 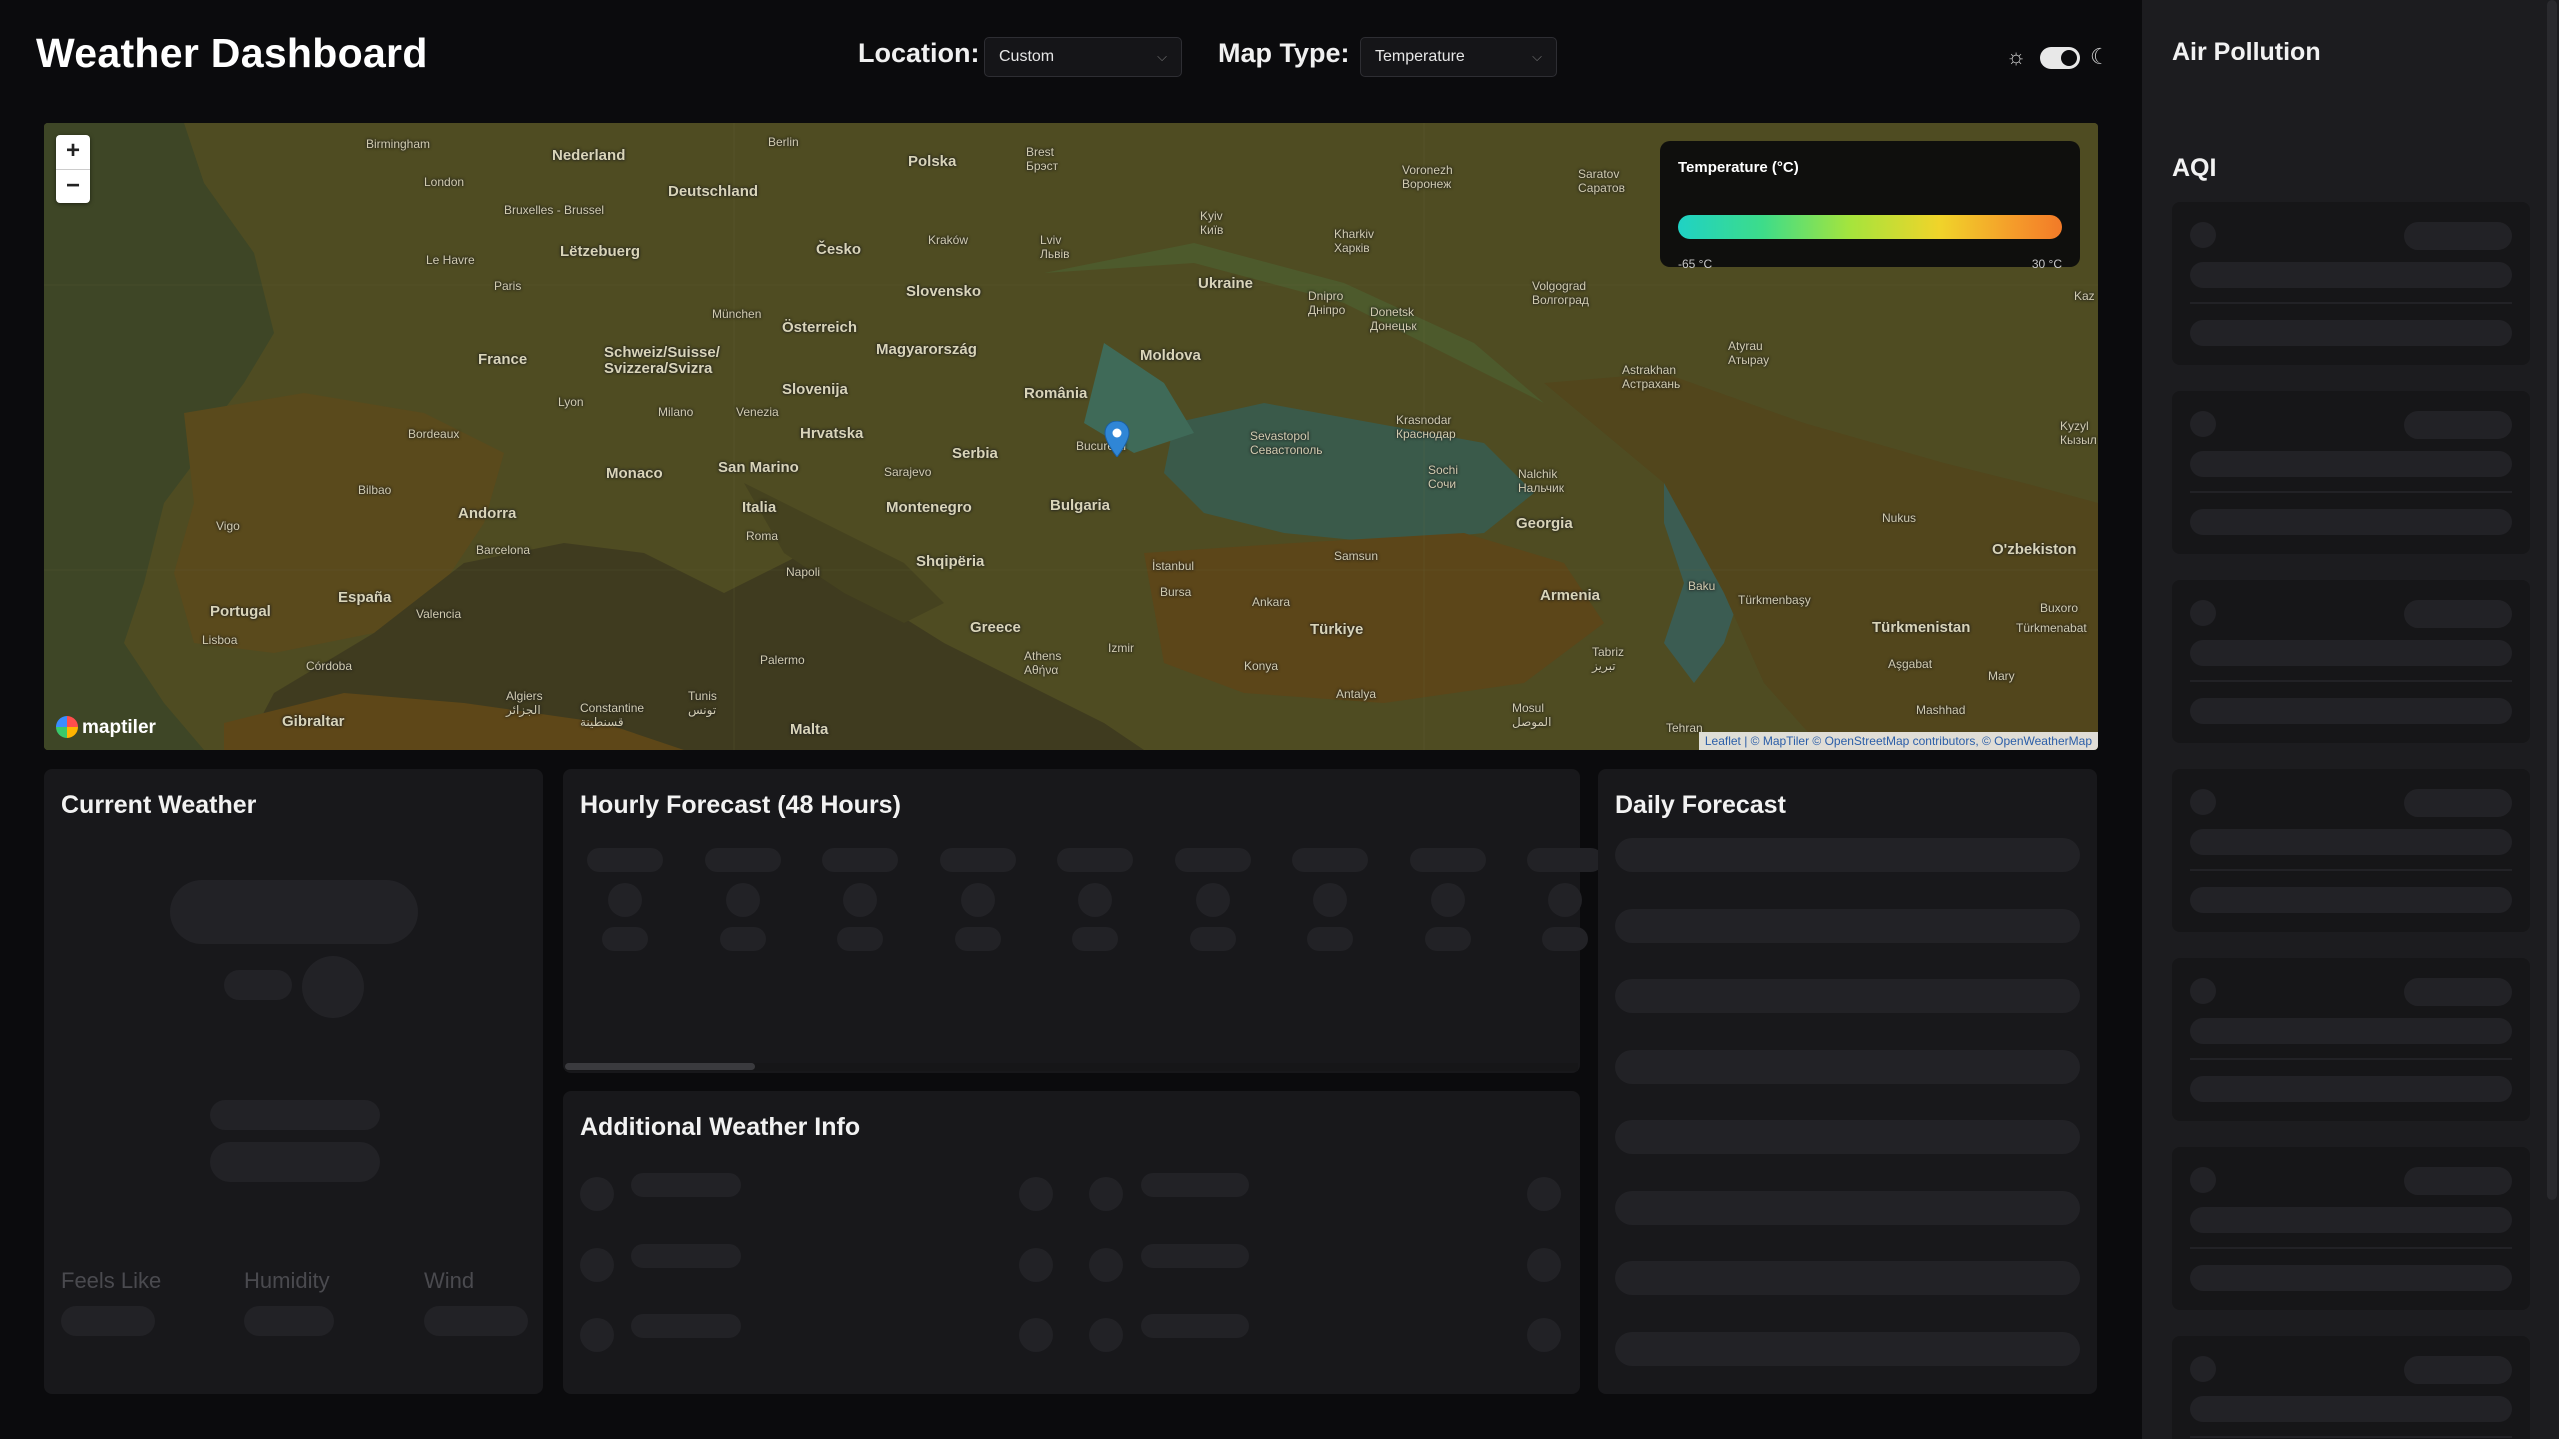 I want to click on current-weather-card: Current Weather, so click(x=293, y=1081).